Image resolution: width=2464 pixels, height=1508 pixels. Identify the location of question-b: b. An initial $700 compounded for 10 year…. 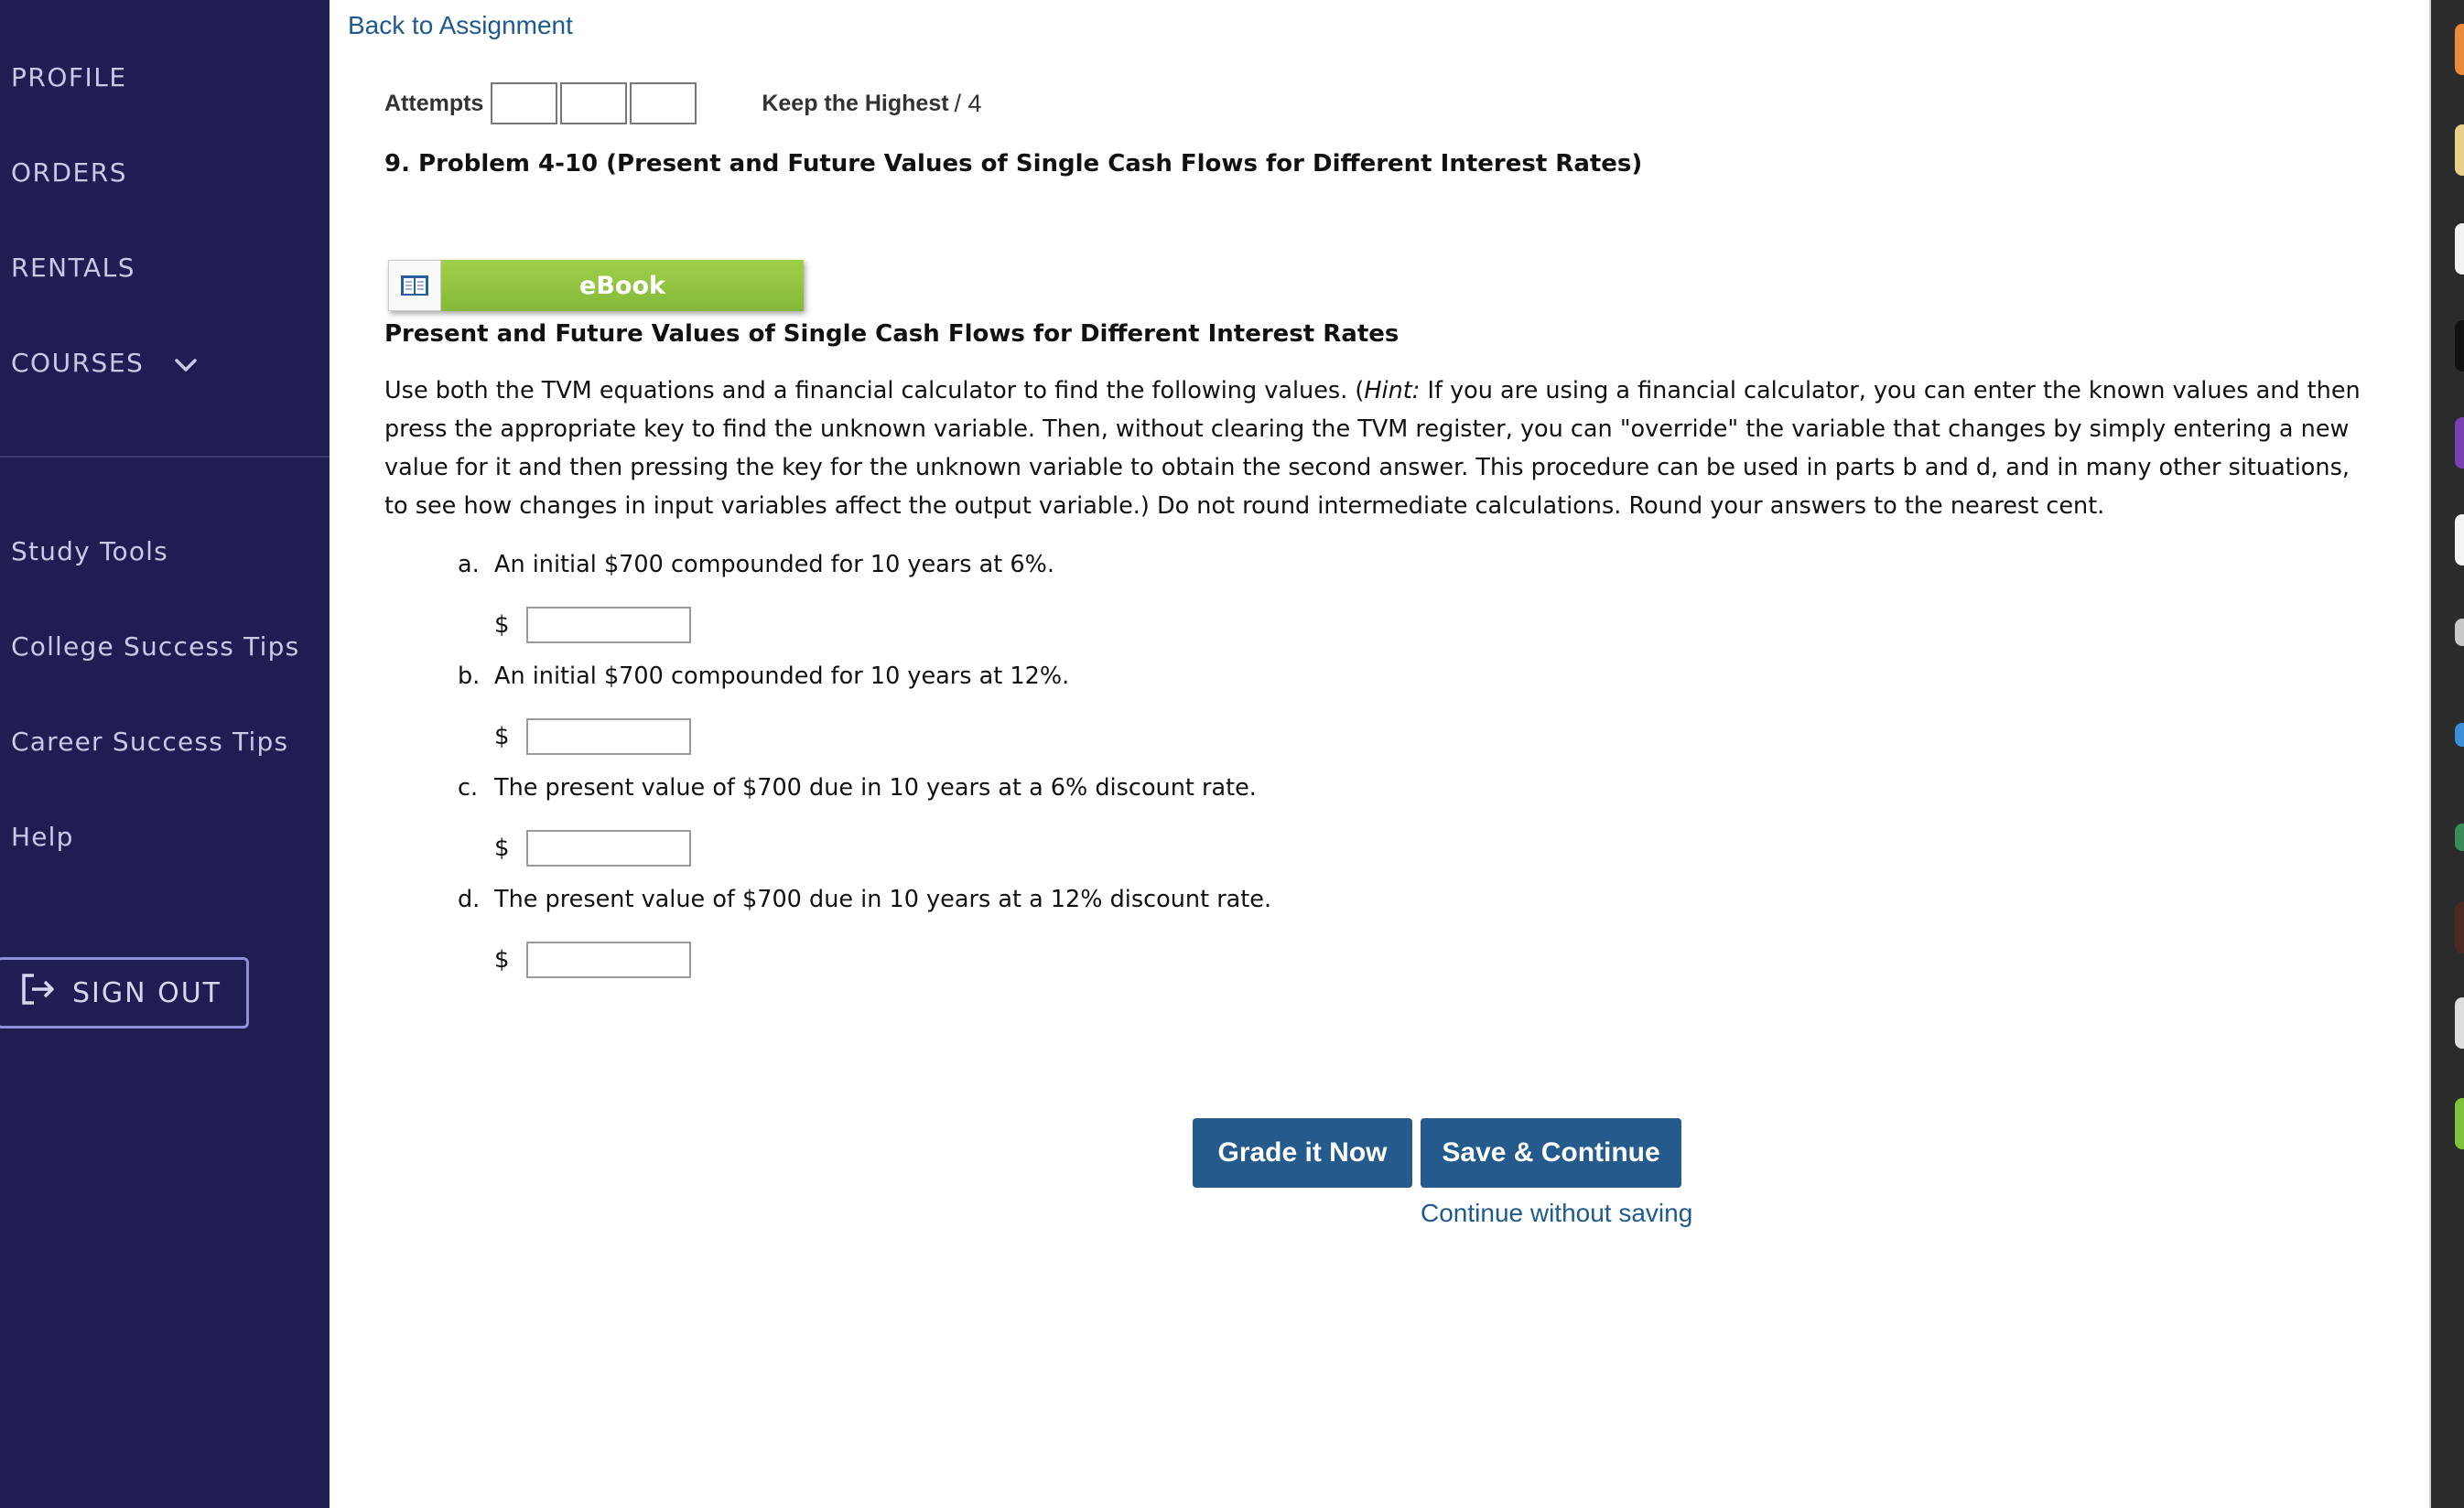
(763, 676).